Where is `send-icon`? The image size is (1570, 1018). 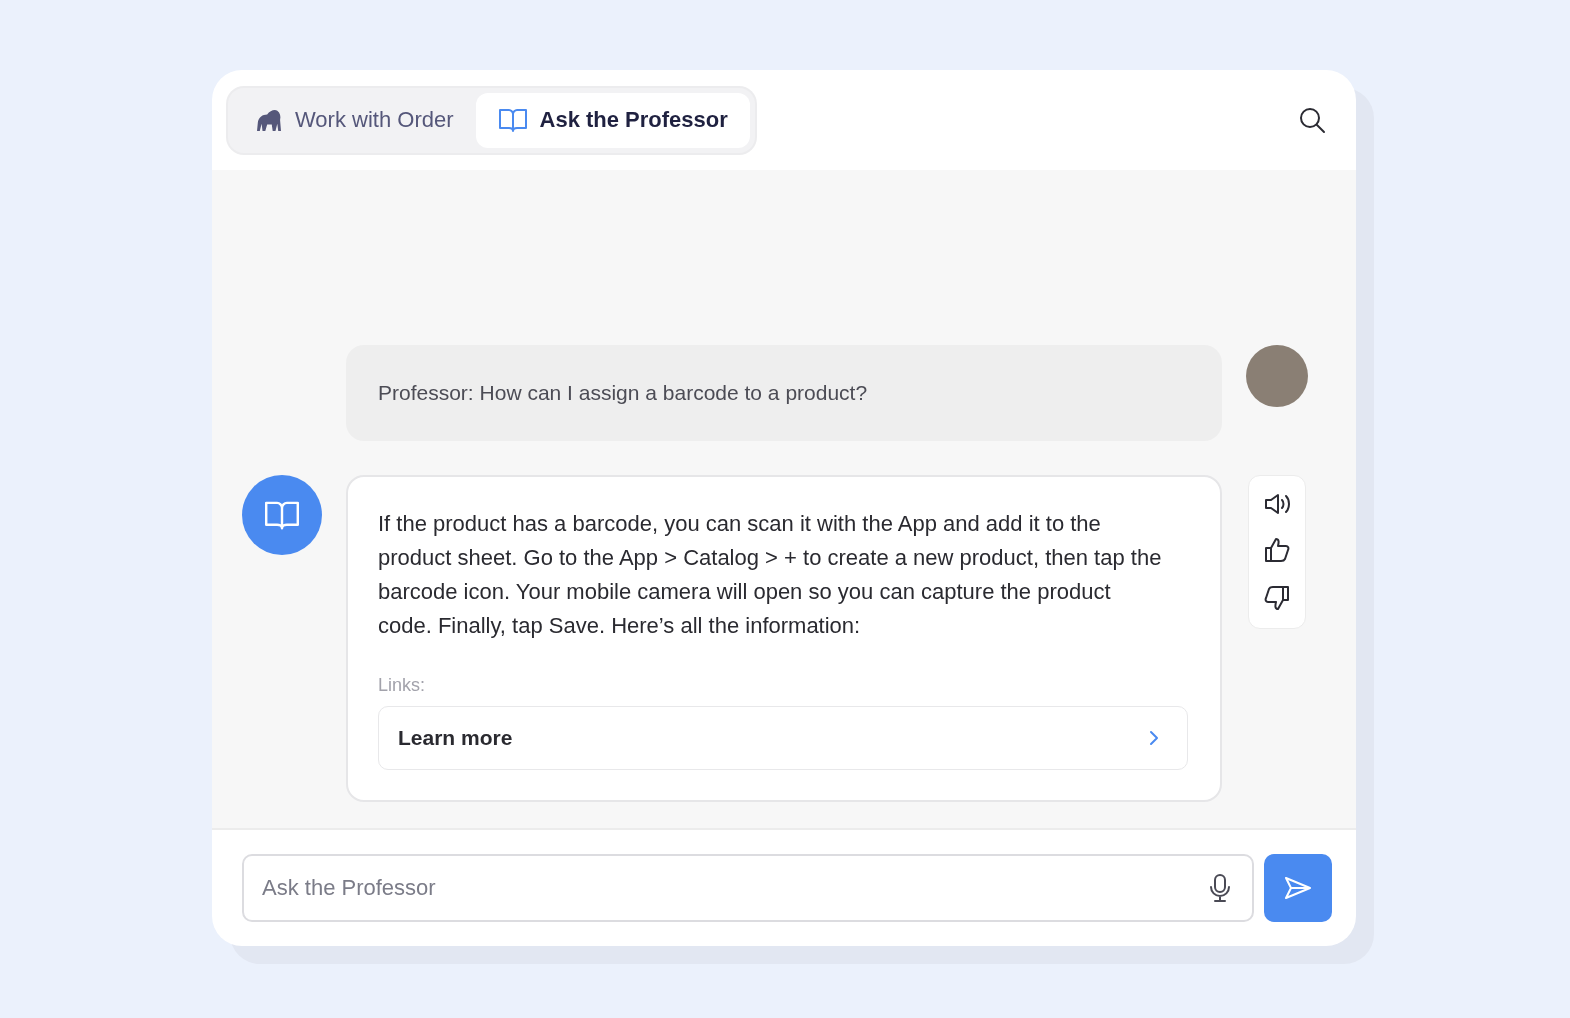 send-icon is located at coordinates (1298, 888).